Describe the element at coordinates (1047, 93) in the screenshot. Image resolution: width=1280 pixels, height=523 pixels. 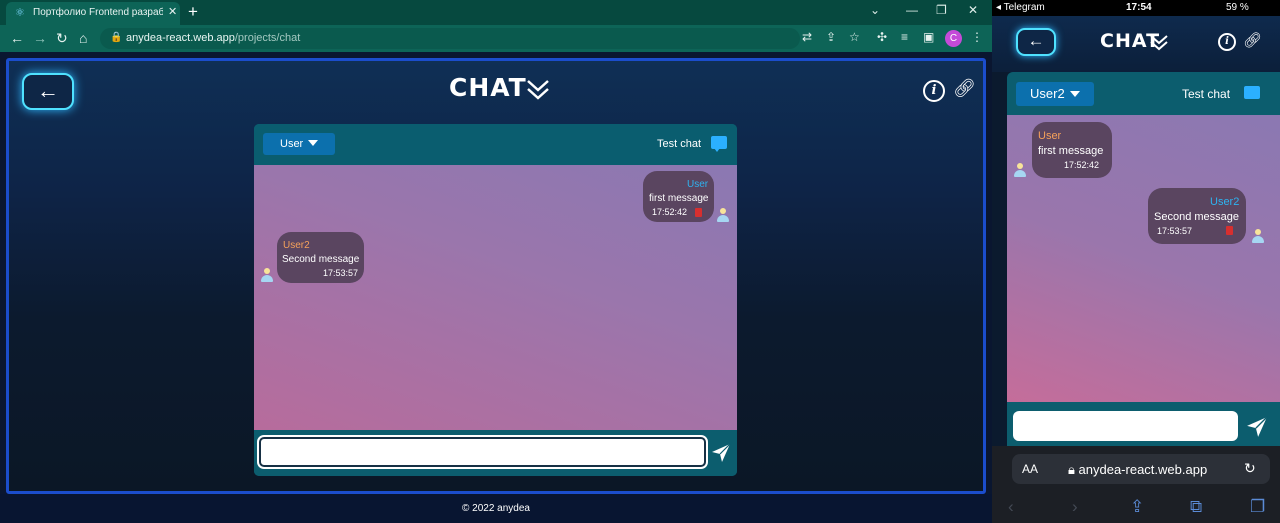
I see `selected-user: User2` at that location.